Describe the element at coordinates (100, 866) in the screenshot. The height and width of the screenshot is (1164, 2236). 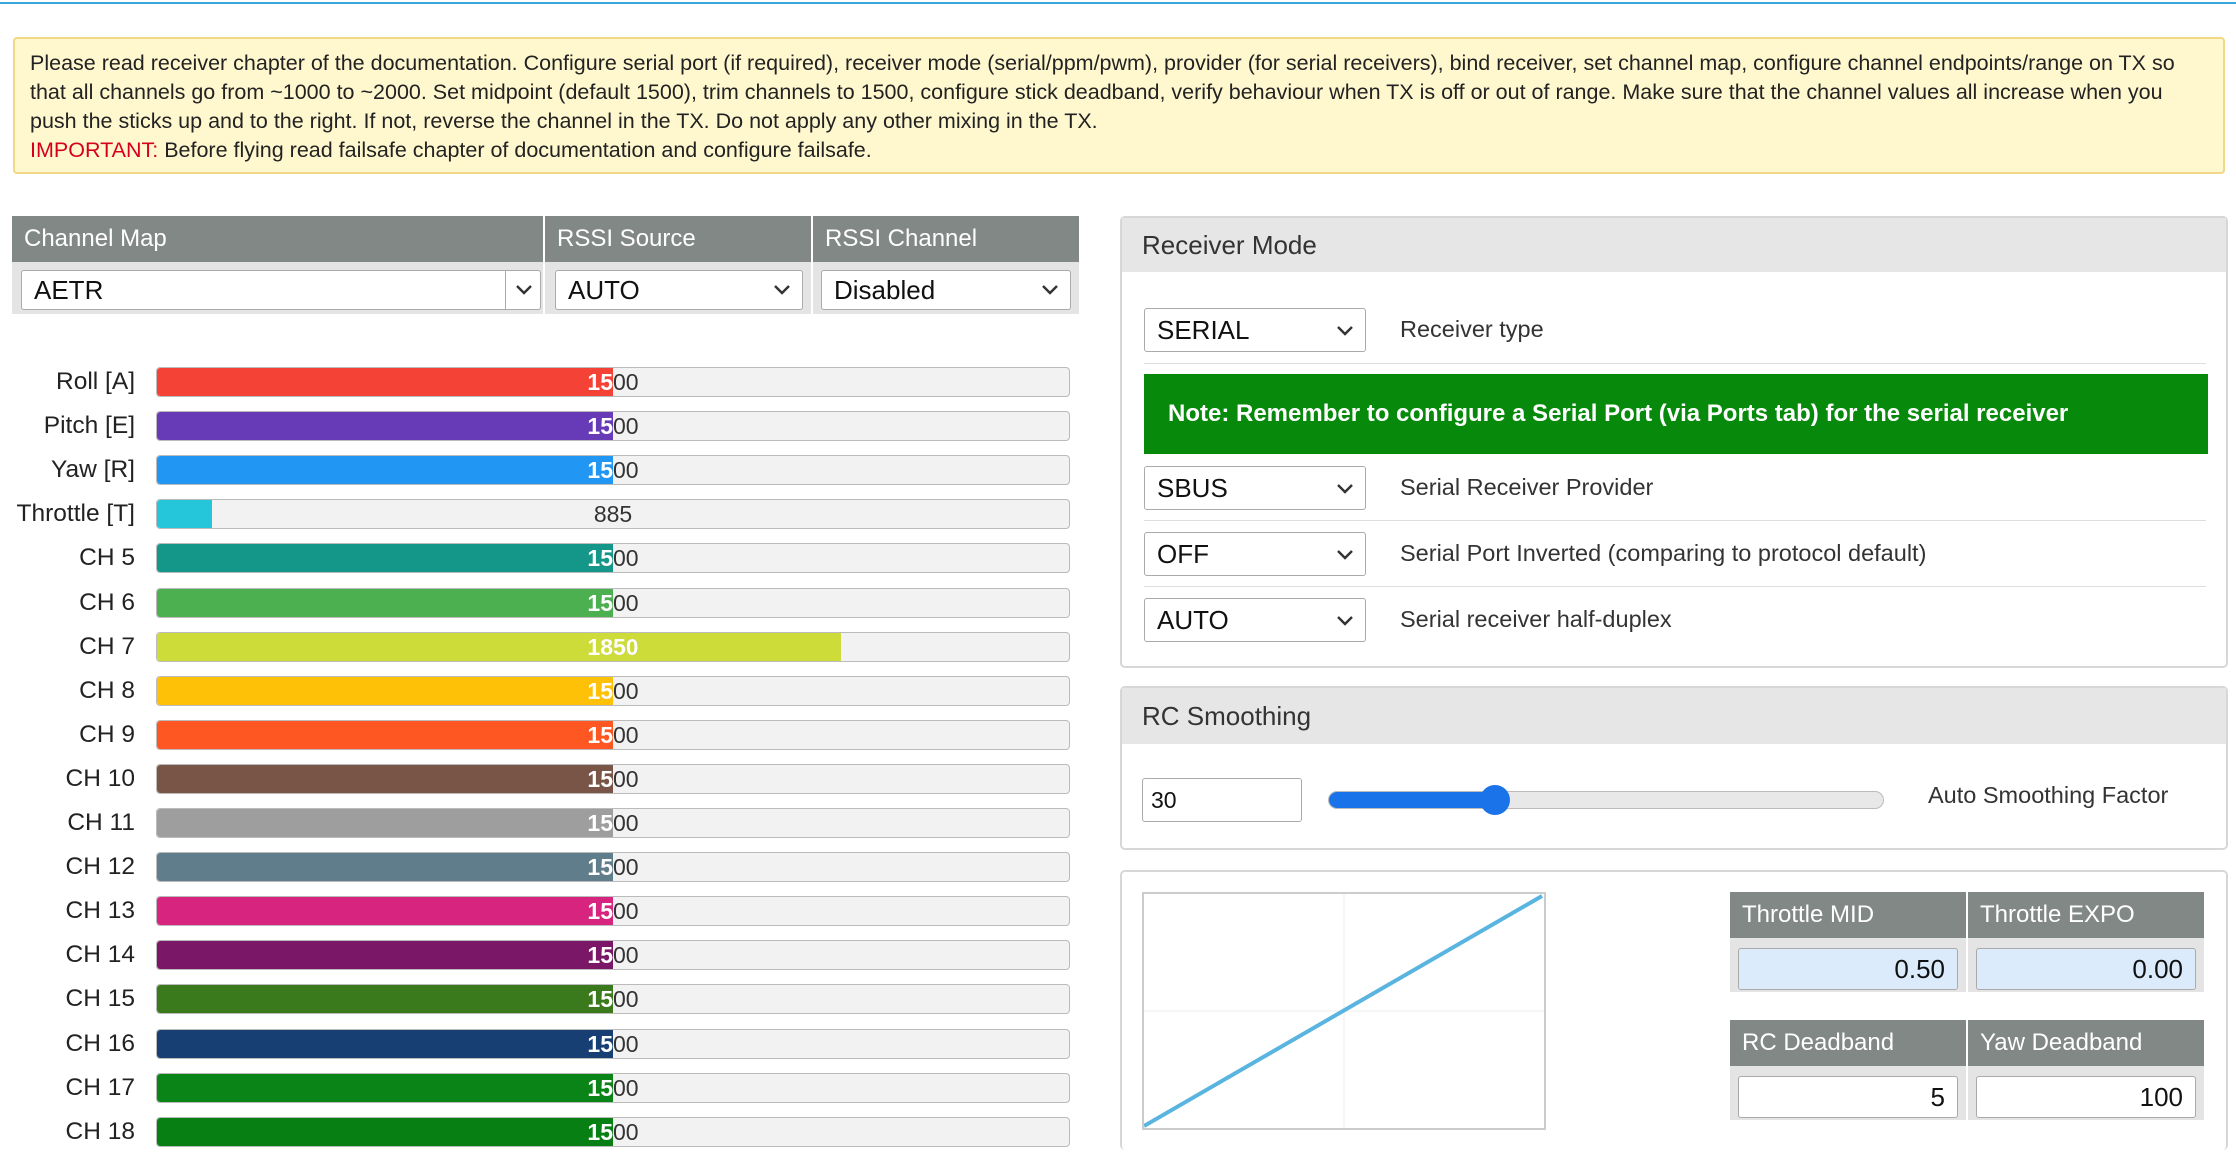
I see `channel-label: CH 12` at that location.